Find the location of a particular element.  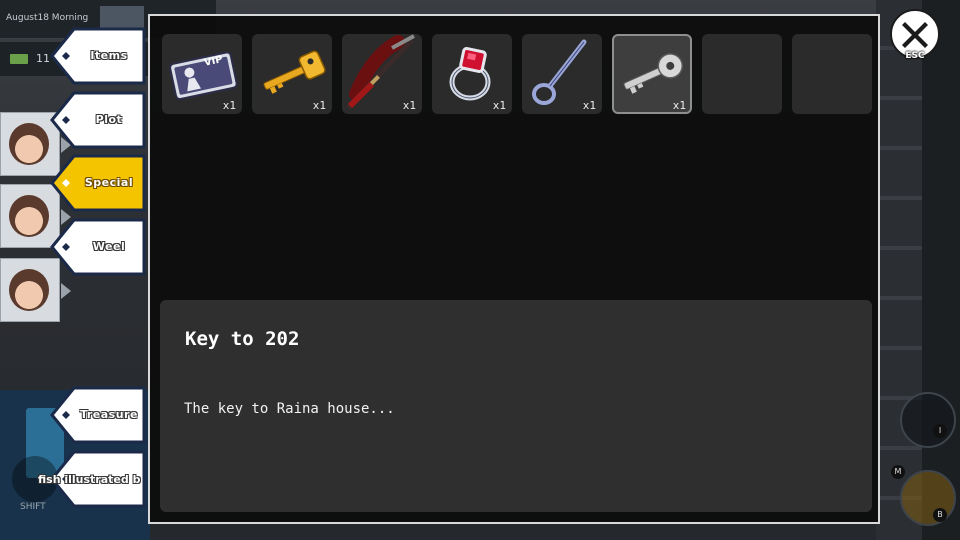

tab-items: Items is located at coordinates (98, 56).